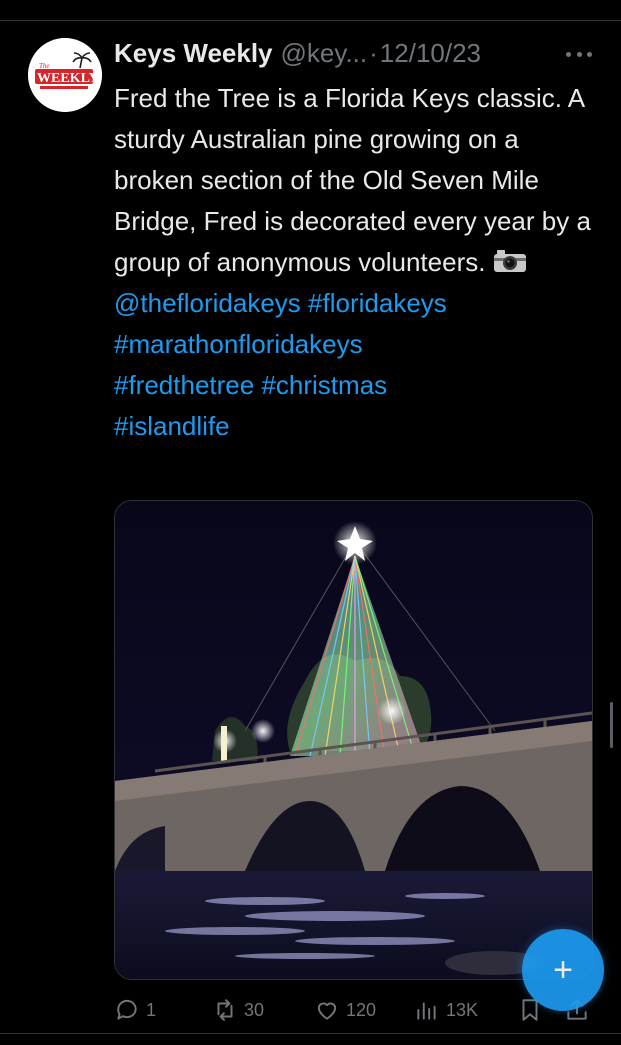  I want to click on tweet-actions: 1 30 120 13K, so click(354, 1010).